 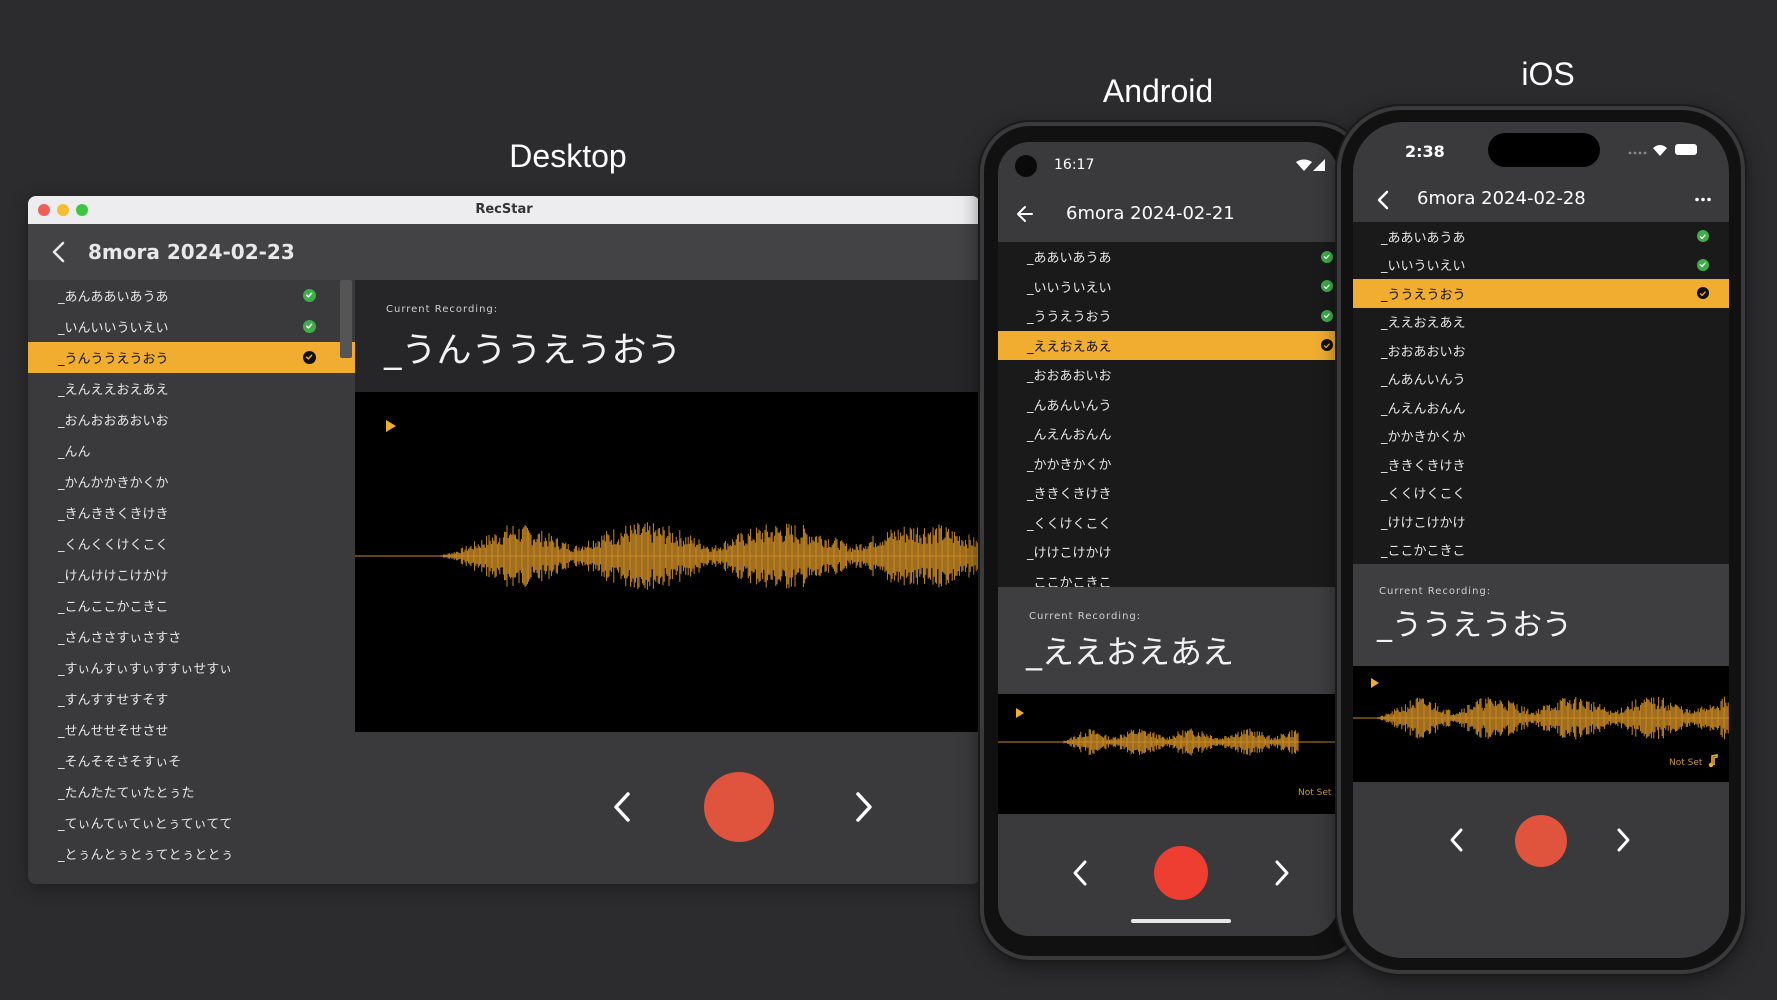 I want to click on ios-status-bar: 2:38, so click(x=1541, y=150).